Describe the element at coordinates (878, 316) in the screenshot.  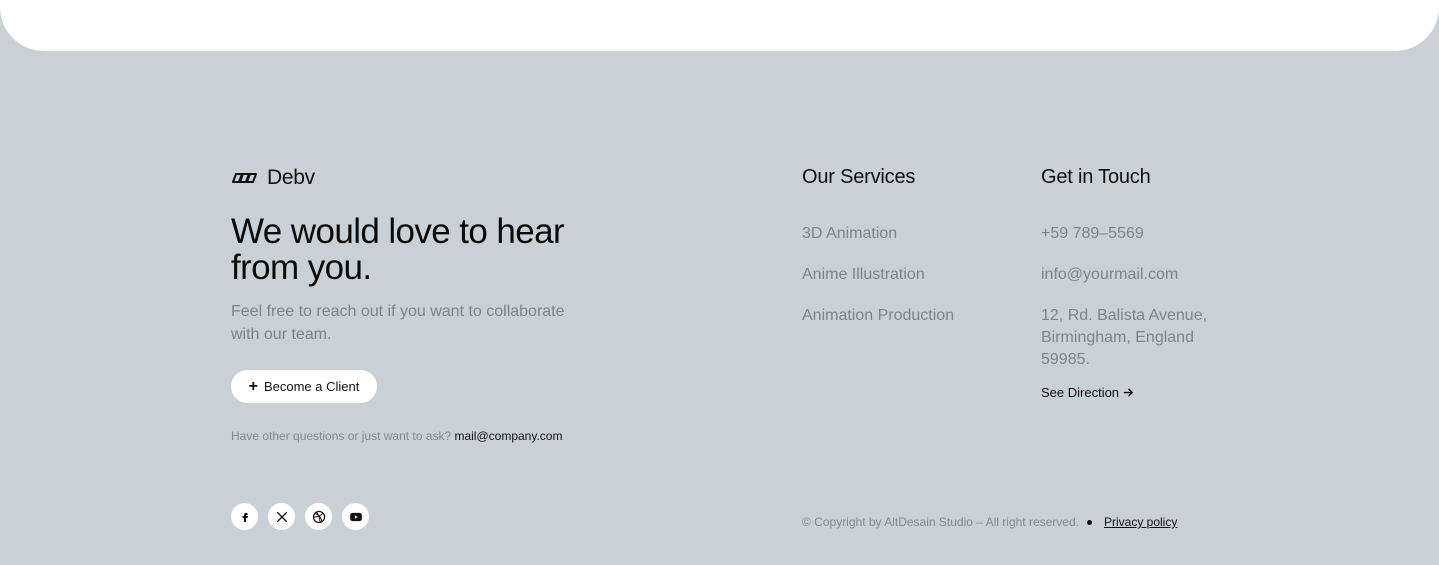
I see `service-item: Animation Production` at that location.